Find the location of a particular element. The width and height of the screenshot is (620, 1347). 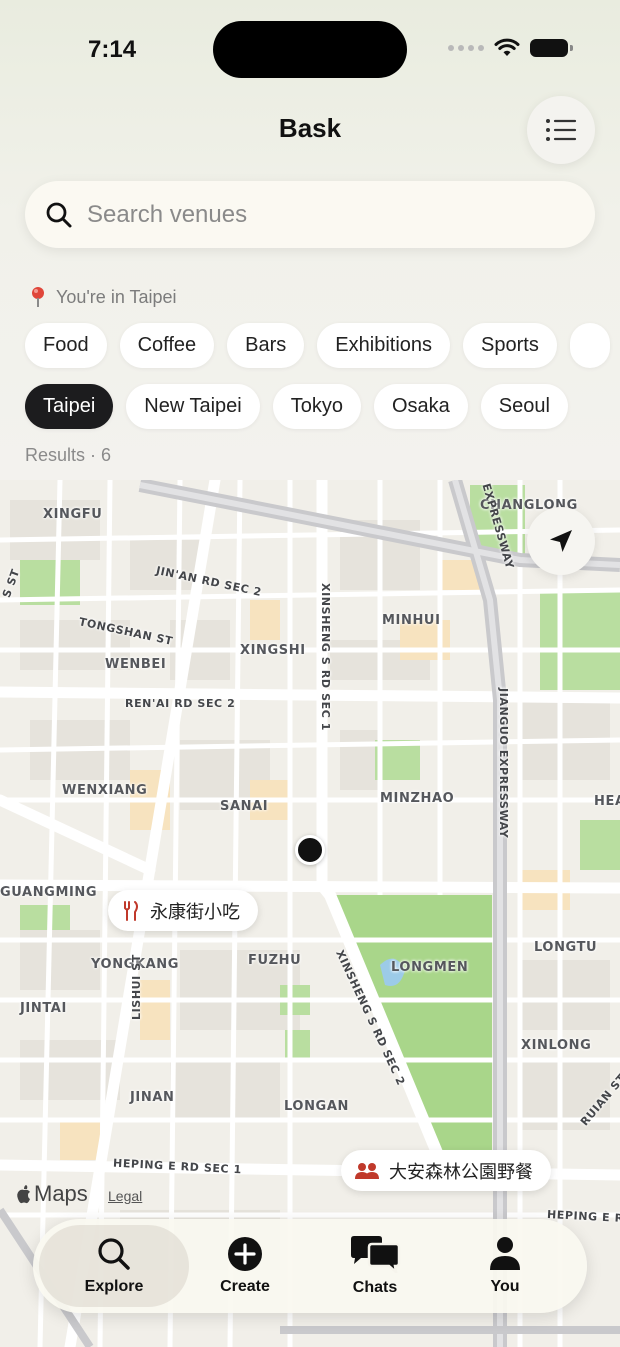

chip-bars: Bars is located at coordinates (266, 345).